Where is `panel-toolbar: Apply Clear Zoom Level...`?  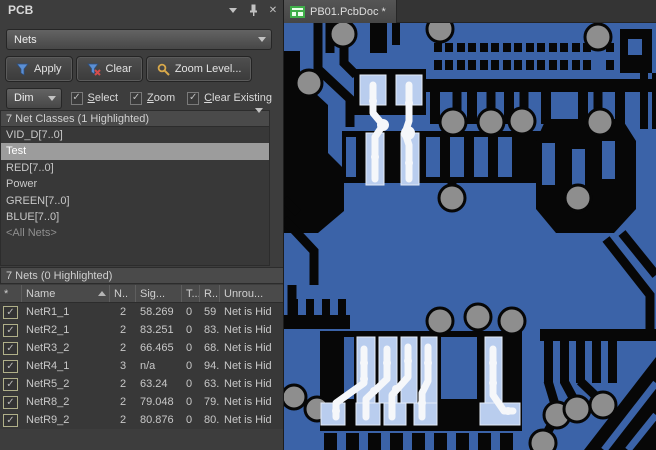
panel-toolbar: Apply Clear Zoom Level... is located at coordinates (129, 69).